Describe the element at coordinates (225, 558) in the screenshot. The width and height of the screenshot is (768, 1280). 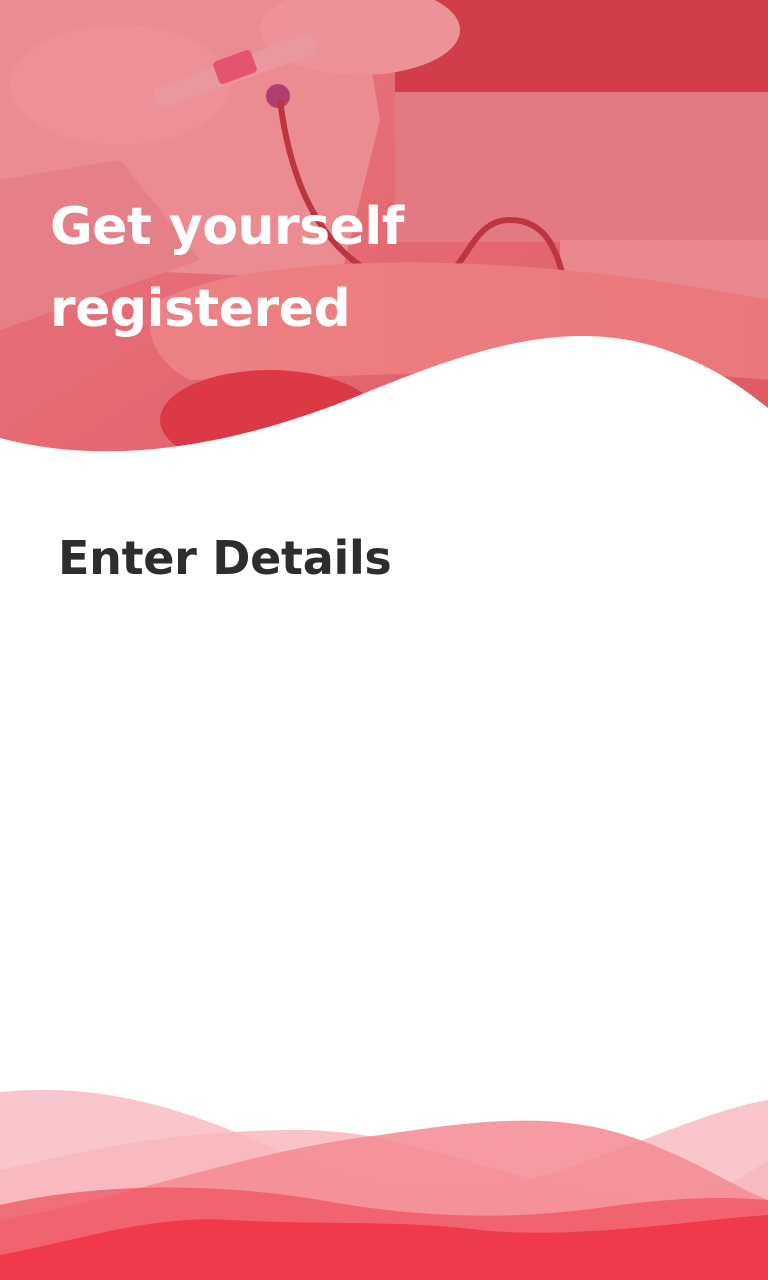
I see `section-title: Enter Details` at that location.